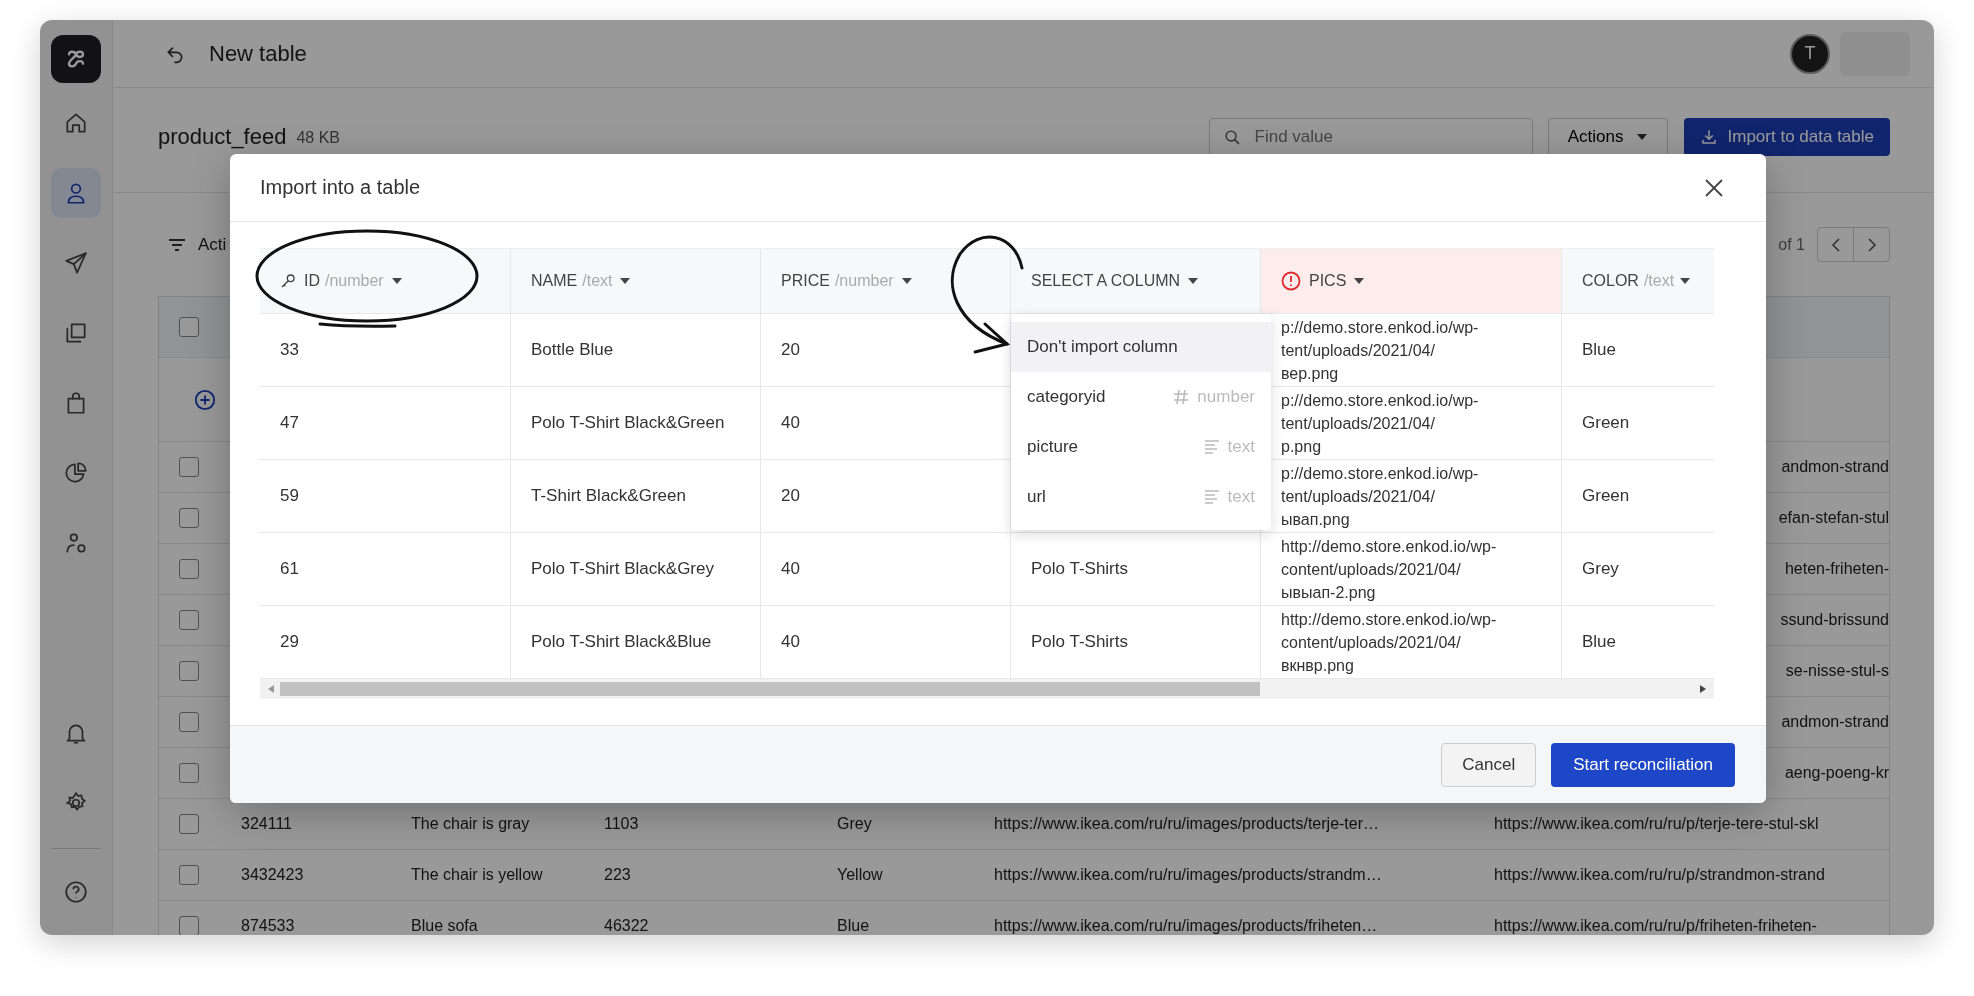  I want to click on table-cell: Polo T-Shirt Black&Green, so click(628, 423).